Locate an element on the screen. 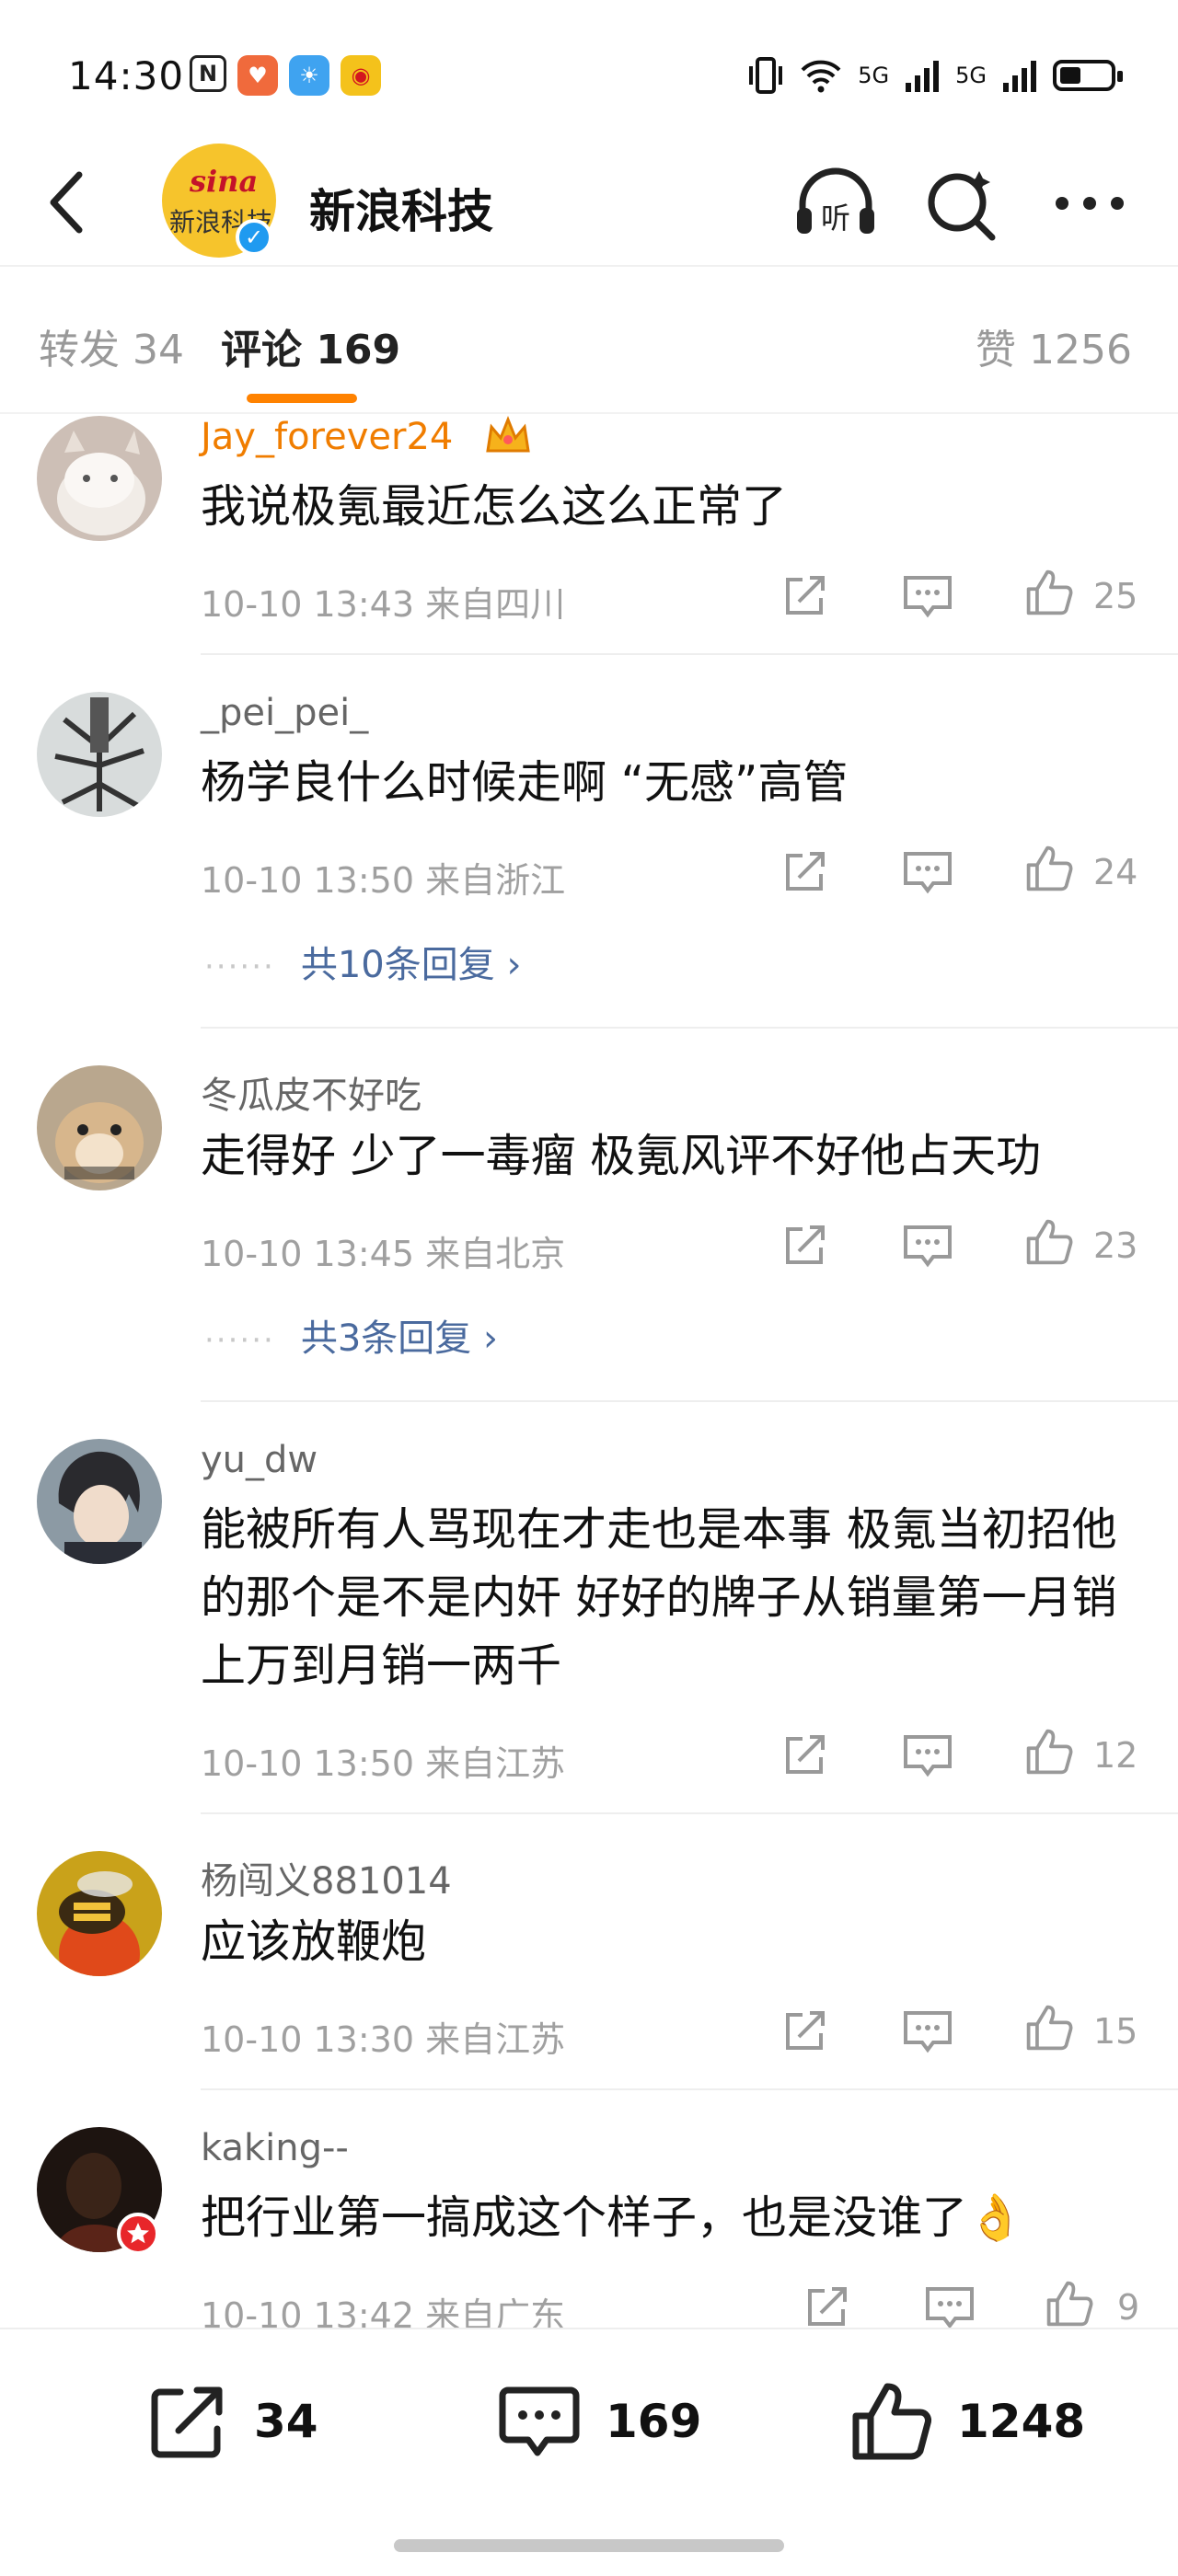 This screenshot has width=1178, height=2576. like-count: 15 is located at coordinates (1115, 2031).